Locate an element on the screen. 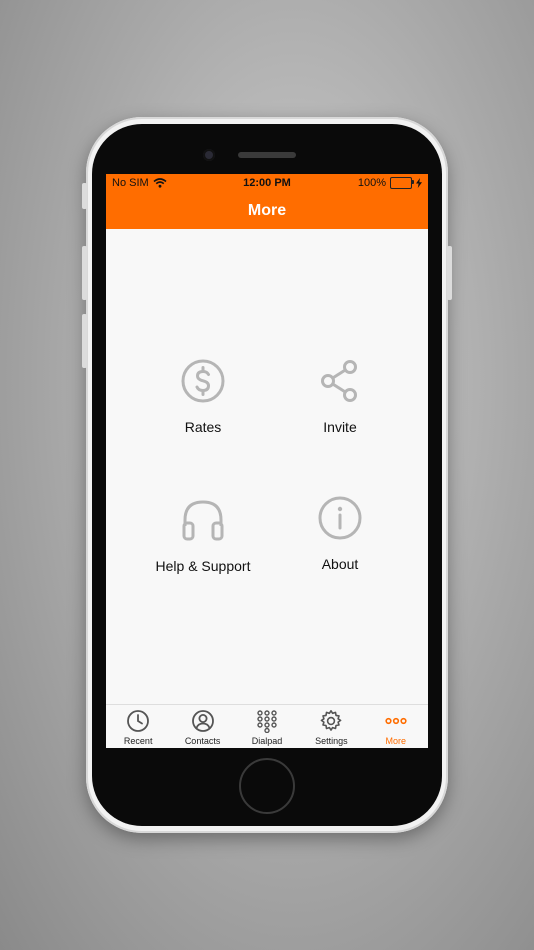  invite-label: Invite is located at coordinates (340, 427).